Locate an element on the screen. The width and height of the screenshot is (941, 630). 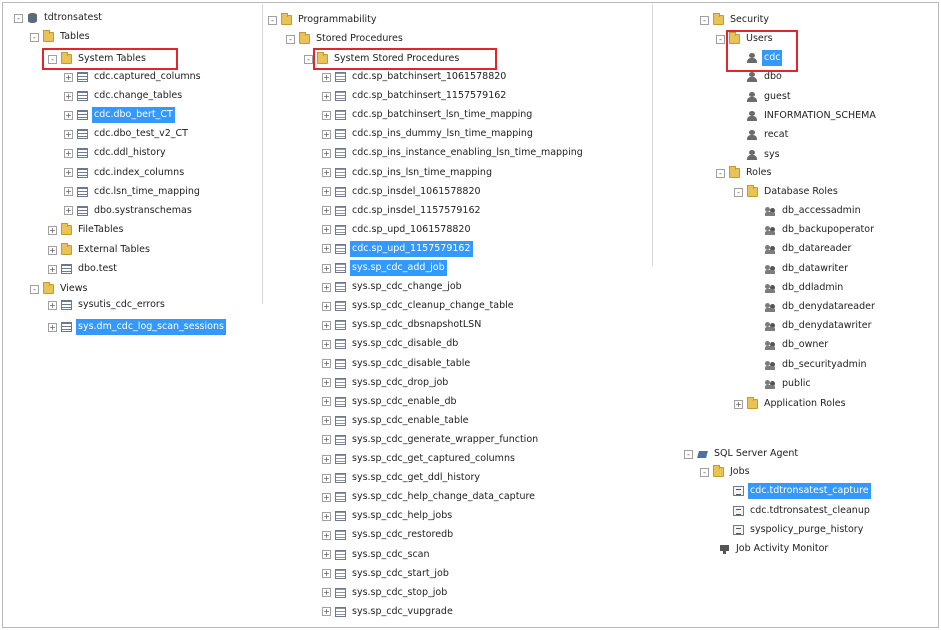
procedure-sys-sp-cdc-help-change-data-capture: + sys.sp_cdc_help_change_data_capture is located at coordinates (429, 497).